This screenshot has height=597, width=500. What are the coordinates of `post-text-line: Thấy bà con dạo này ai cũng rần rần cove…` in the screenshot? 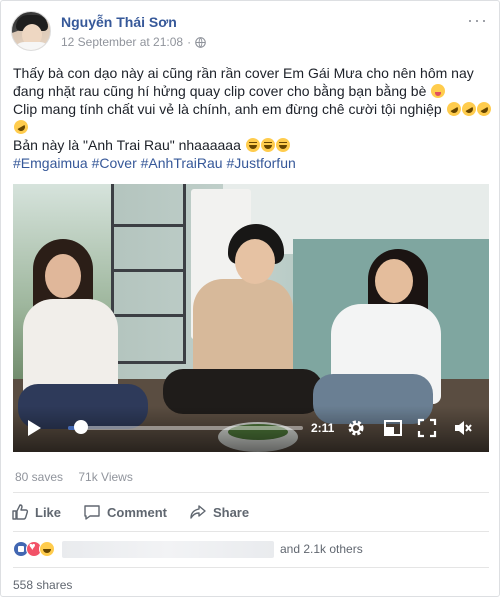 It's located at (243, 82).